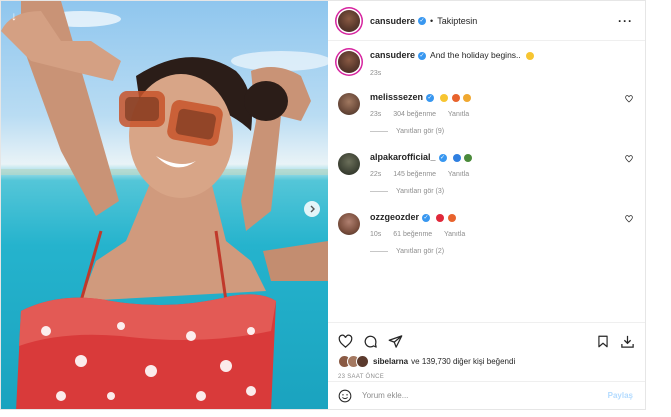  Describe the element at coordinates (390, 361) in the screenshot. I see `liker-username: sibelarna` at that location.